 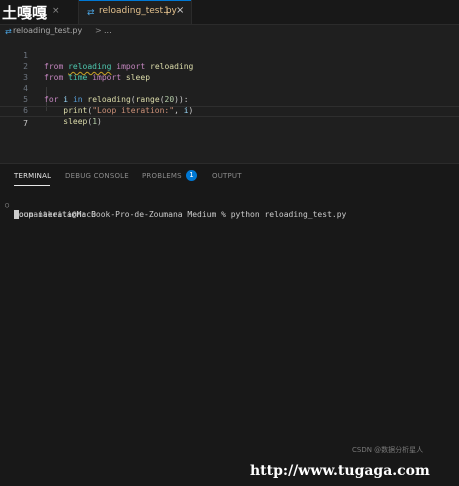 I want to click on tab-debug-console: DEBUG CONSOLE, so click(x=97, y=176).